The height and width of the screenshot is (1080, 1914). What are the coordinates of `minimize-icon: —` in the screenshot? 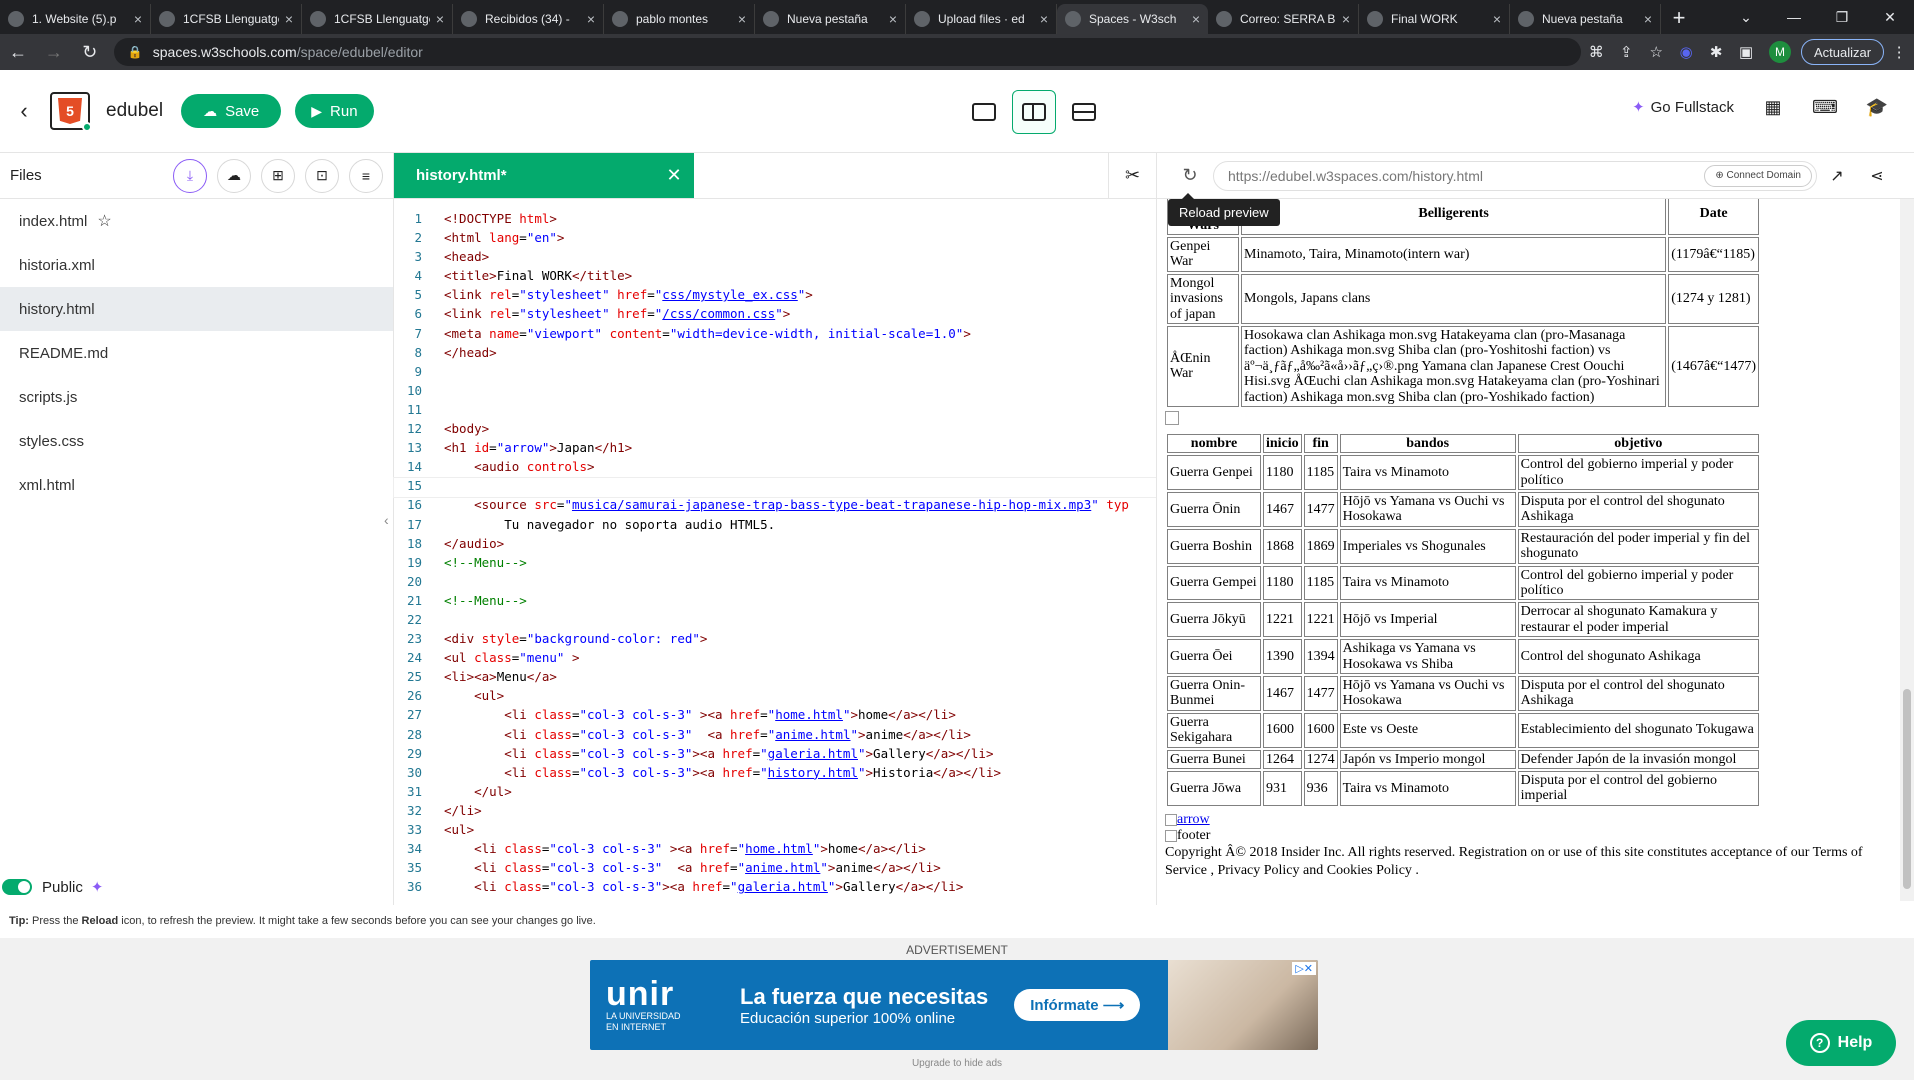 It's located at (1794, 17).